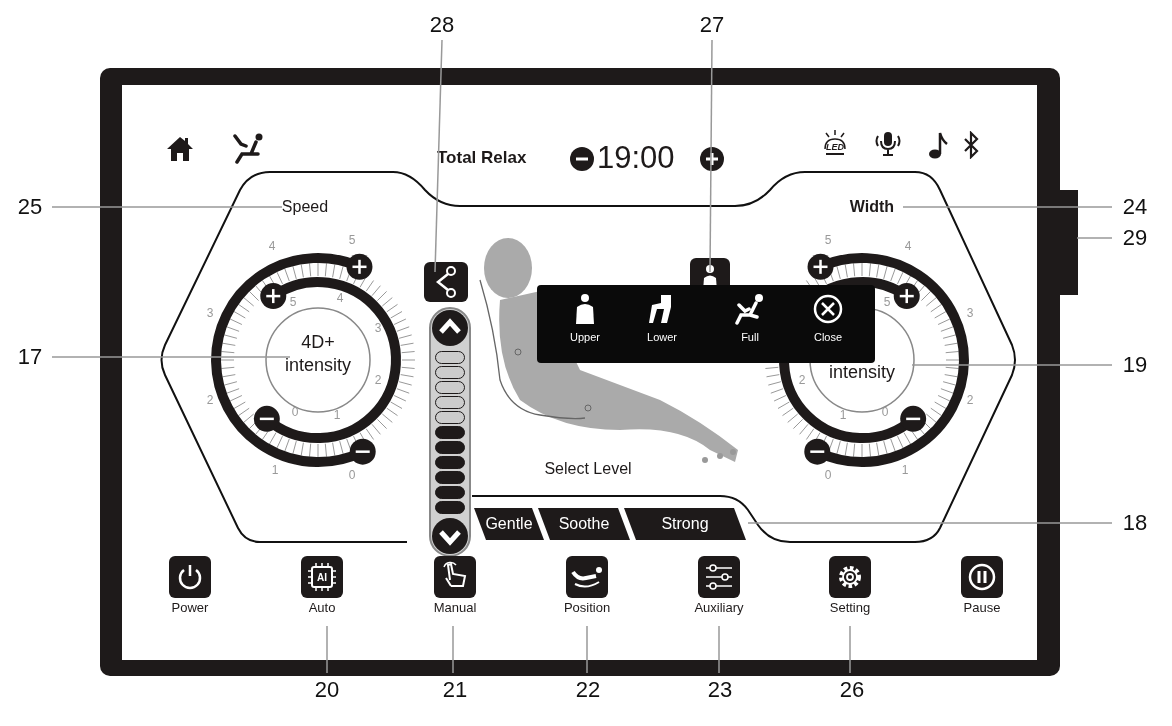 The height and width of the screenshot is (726, 1172). Describe the element at coordinates (982, 577) in the screenshot. I see `pause-icon` at that location.